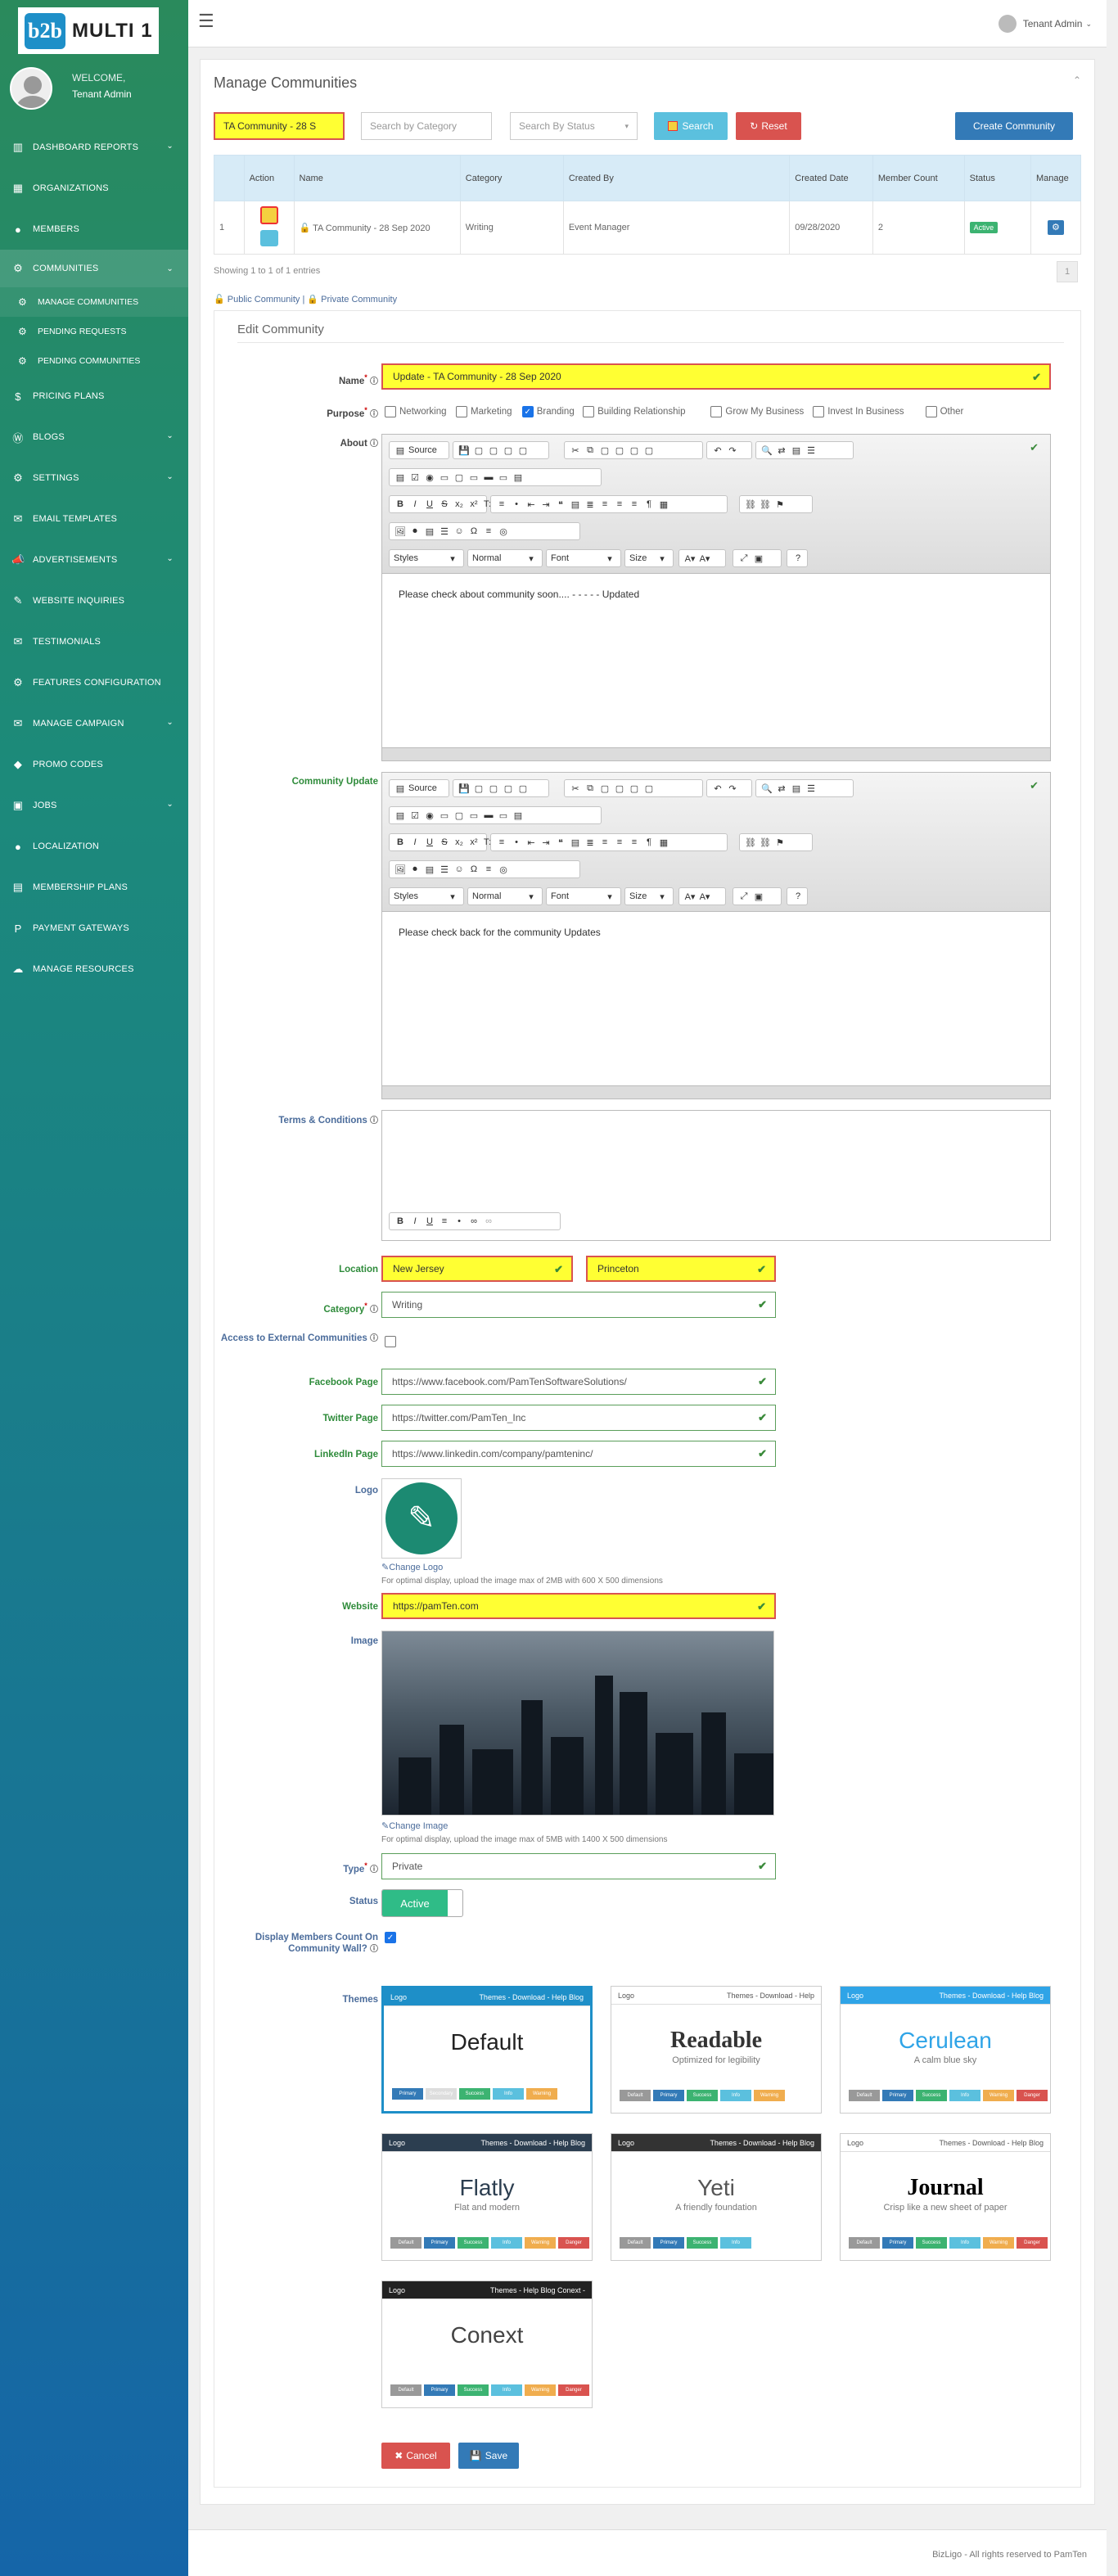 The width and height of the screenshot is (1118, 2576). What do you see at coordinates (392, 1341) in the screenshot?
I see `external-access-checkbox` at bounding box center [392, 1341].